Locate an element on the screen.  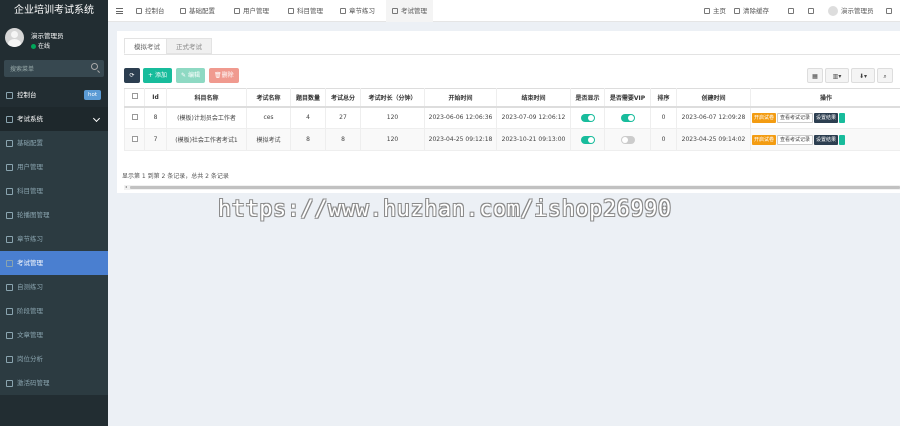
horizontal-scrollbar is located at coordinates (512, 187).